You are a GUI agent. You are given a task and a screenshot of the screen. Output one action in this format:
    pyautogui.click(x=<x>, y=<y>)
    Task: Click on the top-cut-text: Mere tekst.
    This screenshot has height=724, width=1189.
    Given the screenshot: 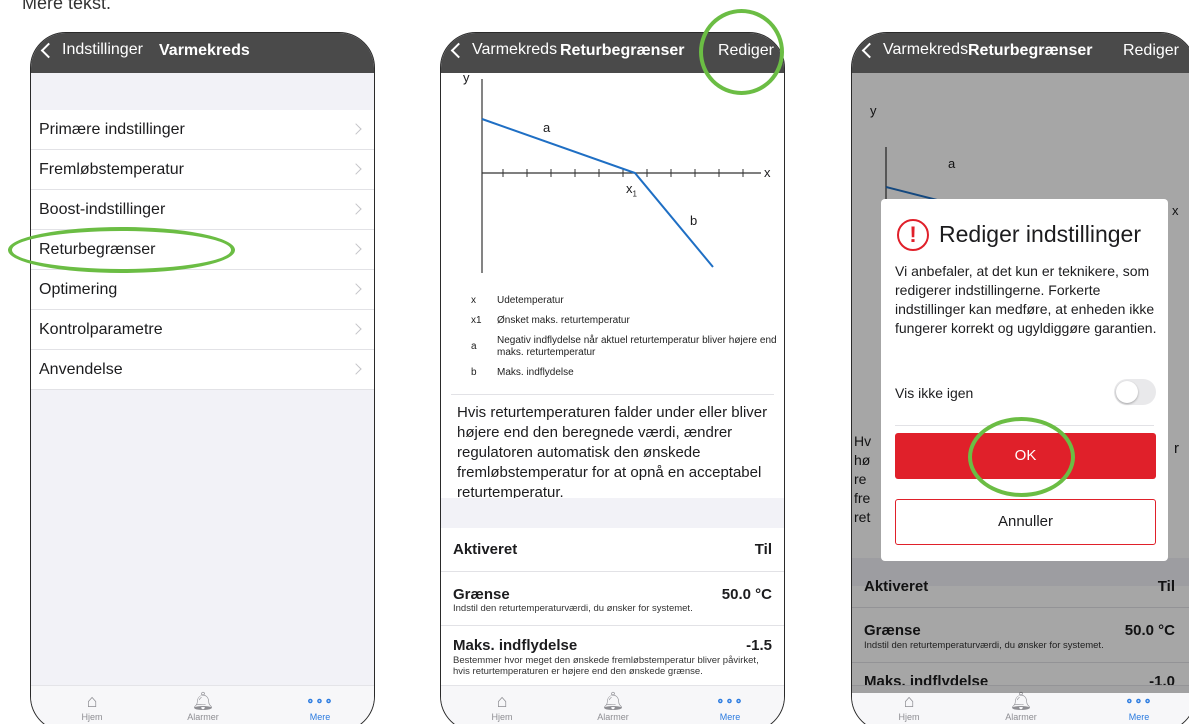 What is the action you would take?
    pyautogui.click(x=67, y=6)
    